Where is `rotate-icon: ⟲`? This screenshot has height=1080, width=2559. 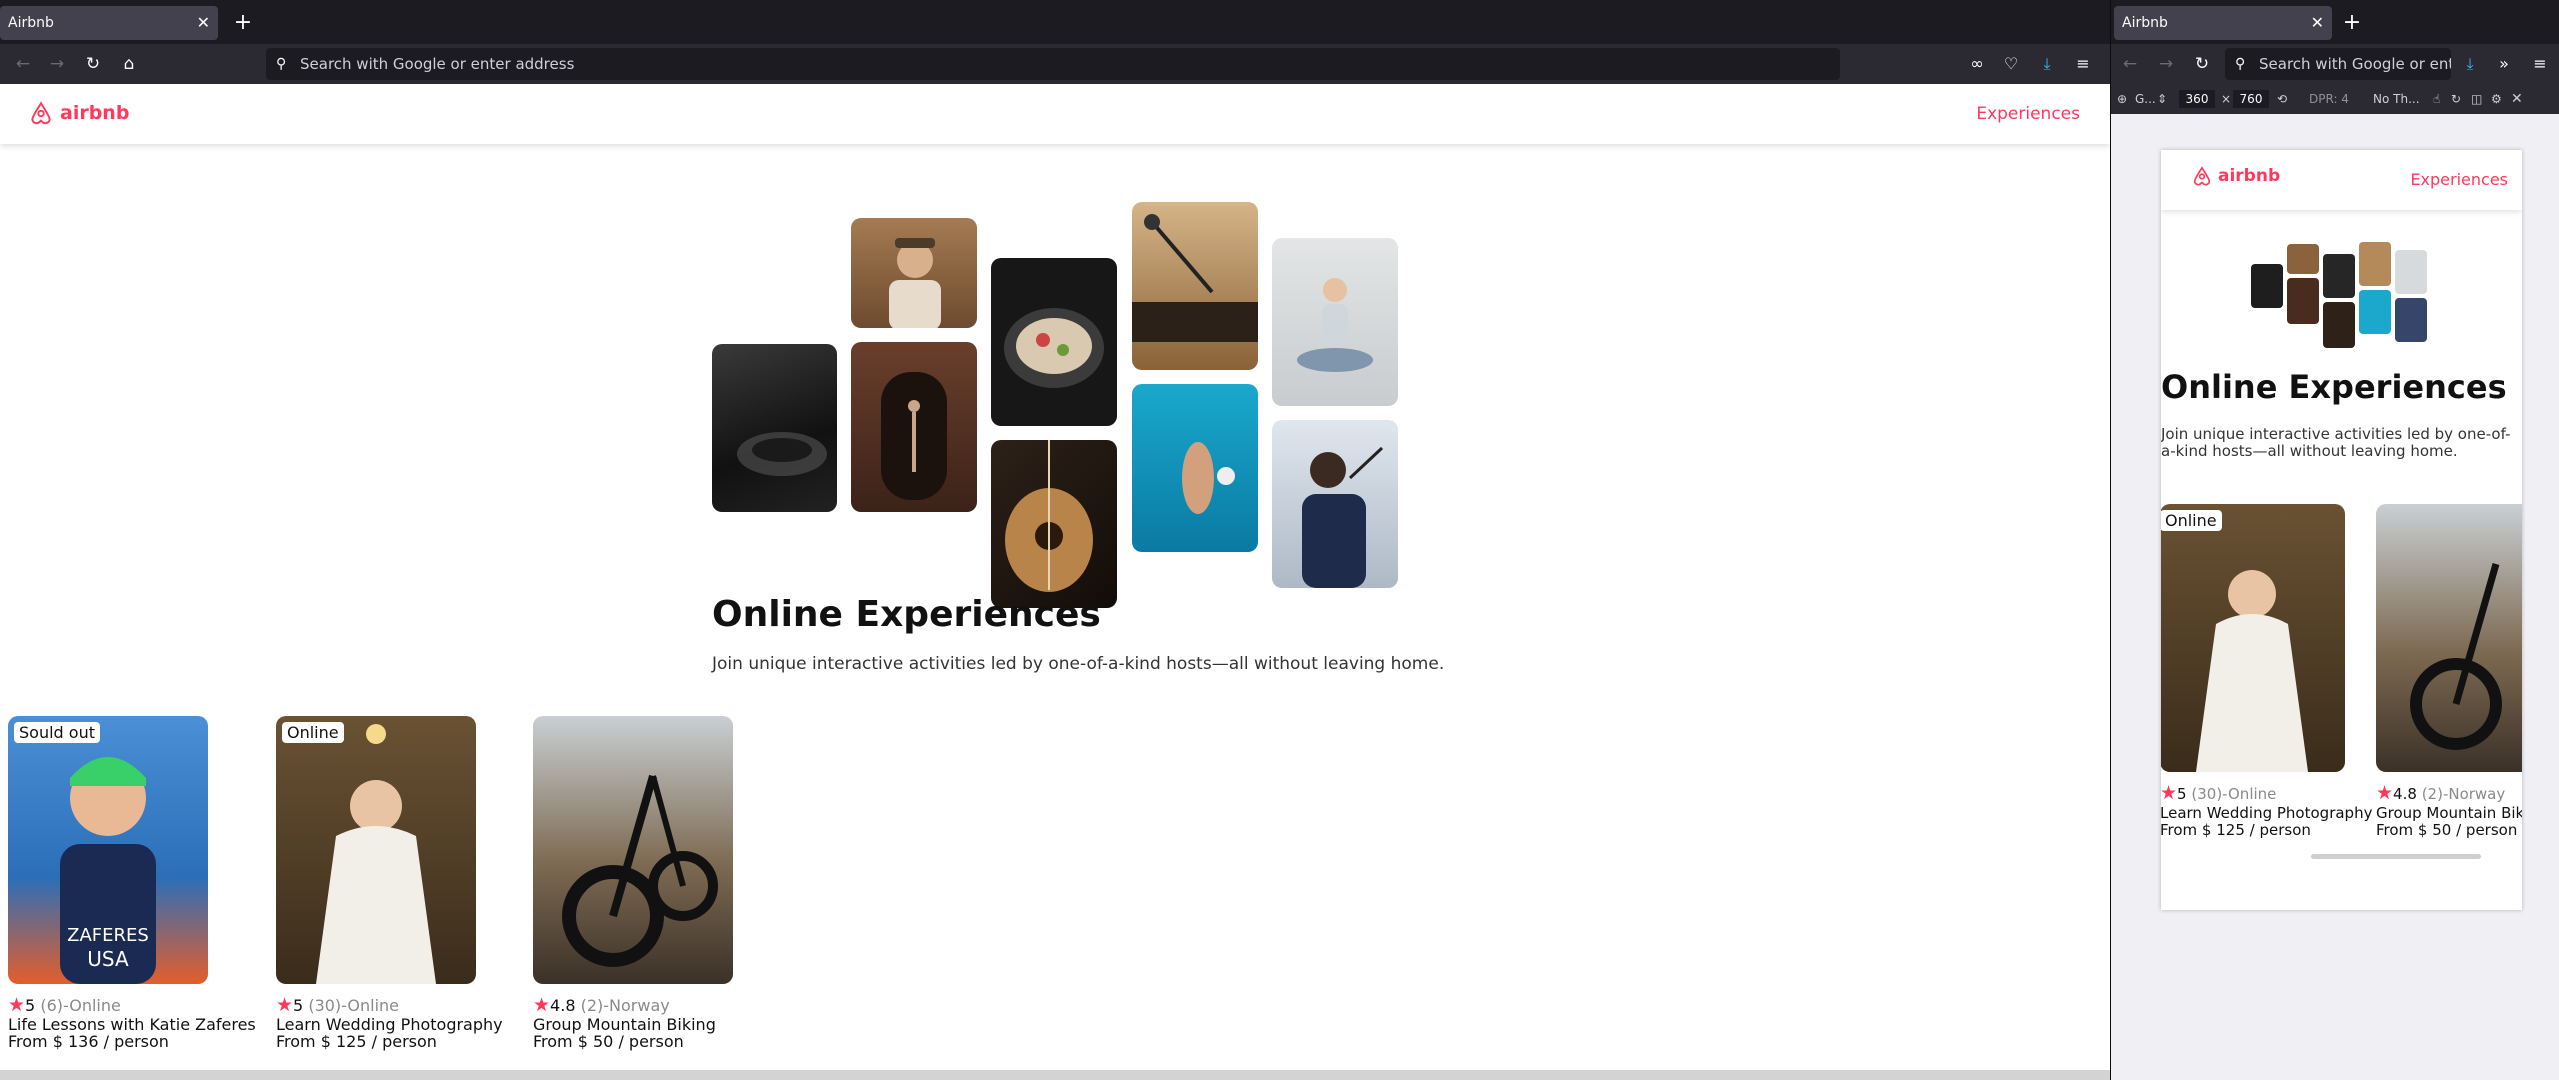
rotate-icon: ⟲ is located at coordinates (2282, 99).